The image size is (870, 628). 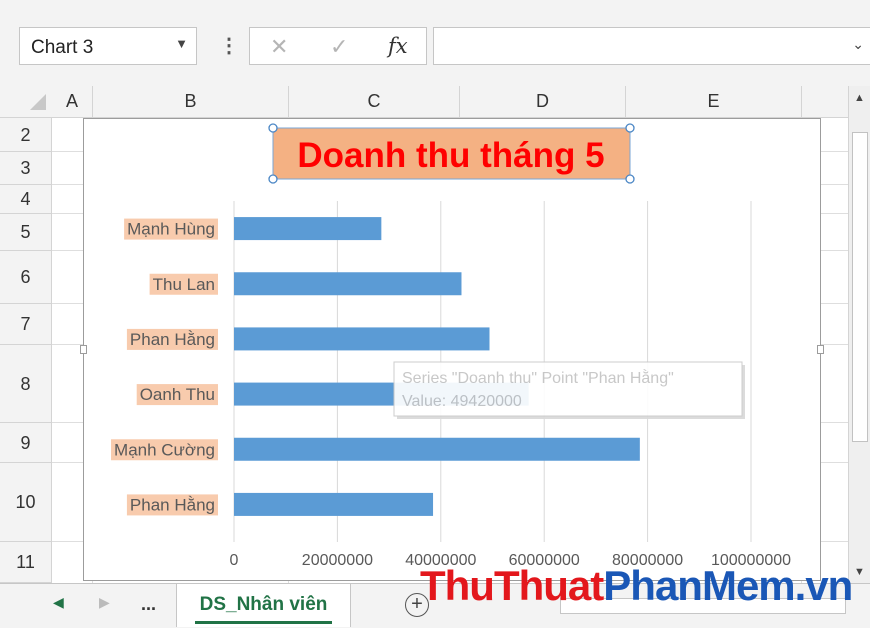 What do you see at coordinates (398, 46) in the screenshot?
I see `insert-function-icon: fx` at bounding box center [398, 46].